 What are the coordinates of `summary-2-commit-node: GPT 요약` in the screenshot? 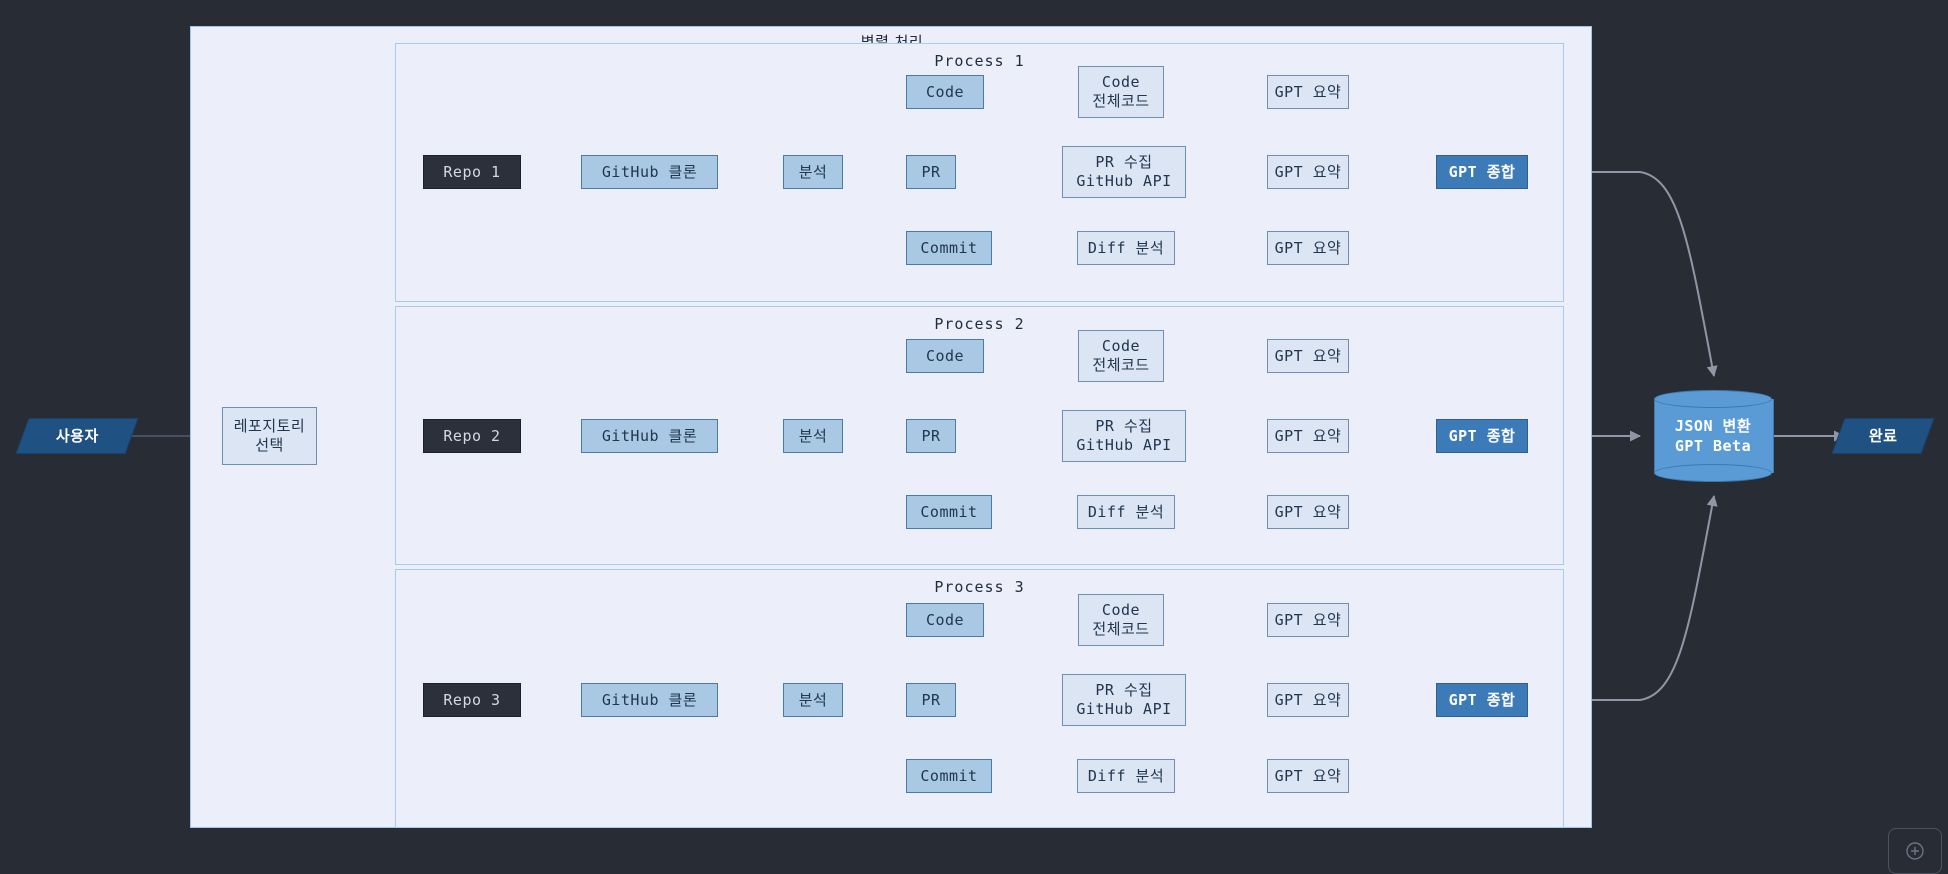 It's located at (1308, 512).